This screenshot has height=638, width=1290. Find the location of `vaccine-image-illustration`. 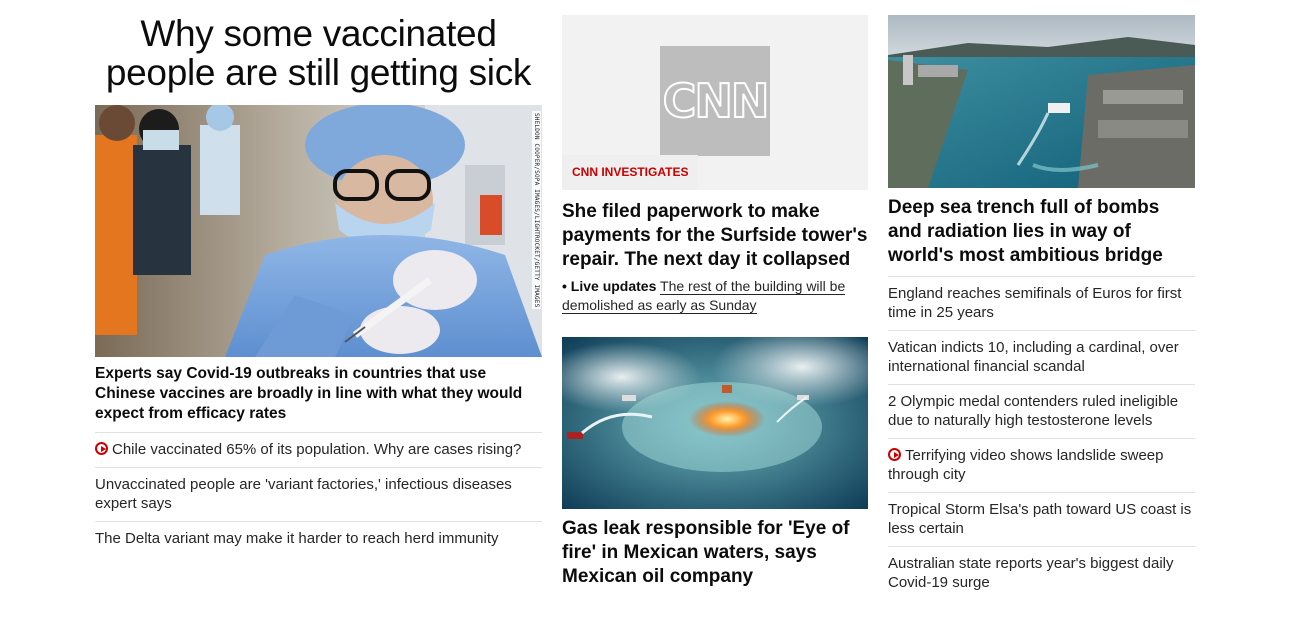

vaccine-image-illustration is located at coordinates (318, 231).